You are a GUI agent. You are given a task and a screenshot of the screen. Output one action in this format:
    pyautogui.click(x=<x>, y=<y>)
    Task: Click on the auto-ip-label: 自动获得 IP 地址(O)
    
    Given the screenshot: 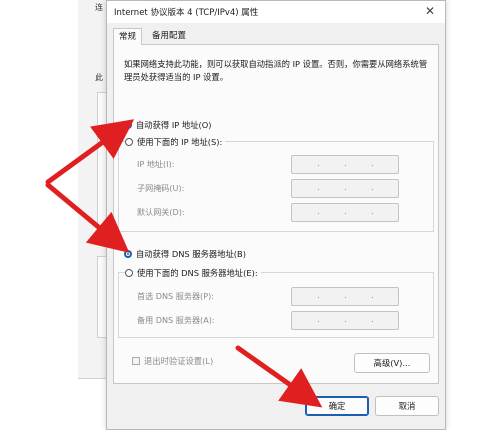 What is the action you would take?
    pyautogui.click(x=174, y=125)
    